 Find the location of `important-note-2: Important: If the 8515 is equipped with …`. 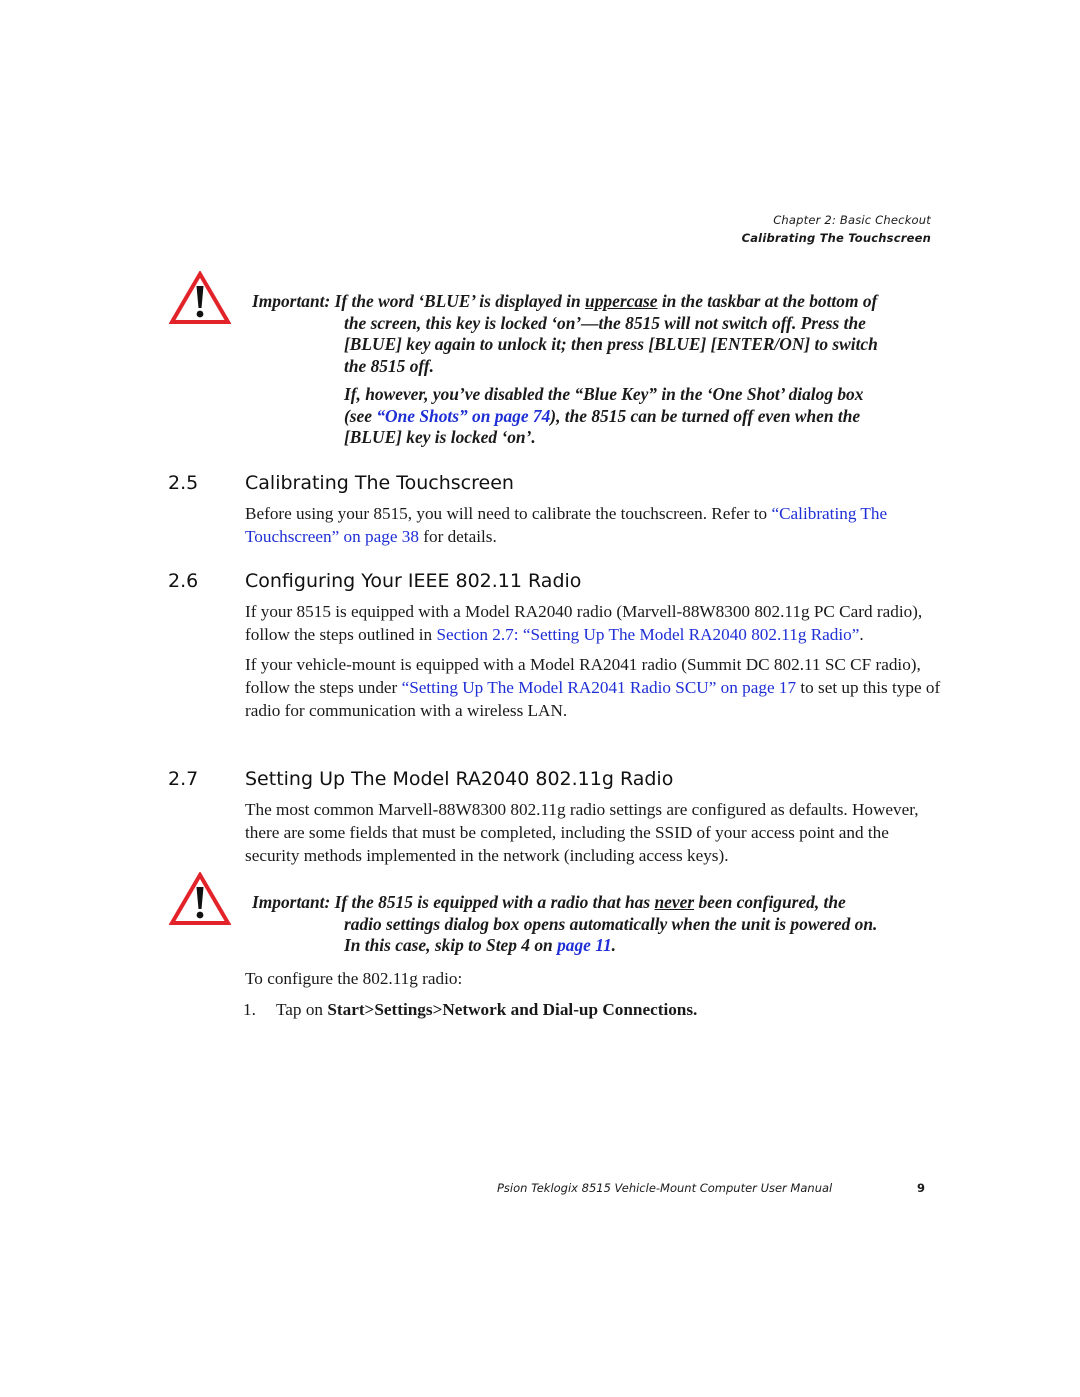

important-note-2: Important: If the 8515 is equipped with … is located at coordinates (565, 923).